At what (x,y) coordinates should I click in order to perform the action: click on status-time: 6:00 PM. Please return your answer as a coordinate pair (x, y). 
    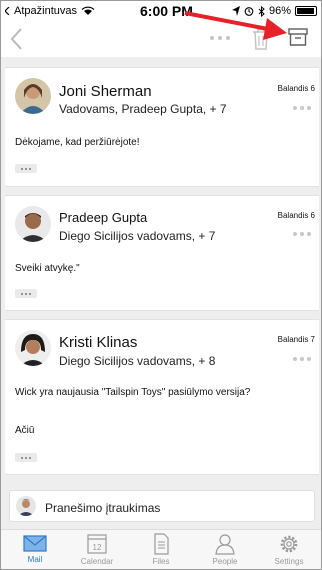
    Looking at the image, I should click on (166, 11).